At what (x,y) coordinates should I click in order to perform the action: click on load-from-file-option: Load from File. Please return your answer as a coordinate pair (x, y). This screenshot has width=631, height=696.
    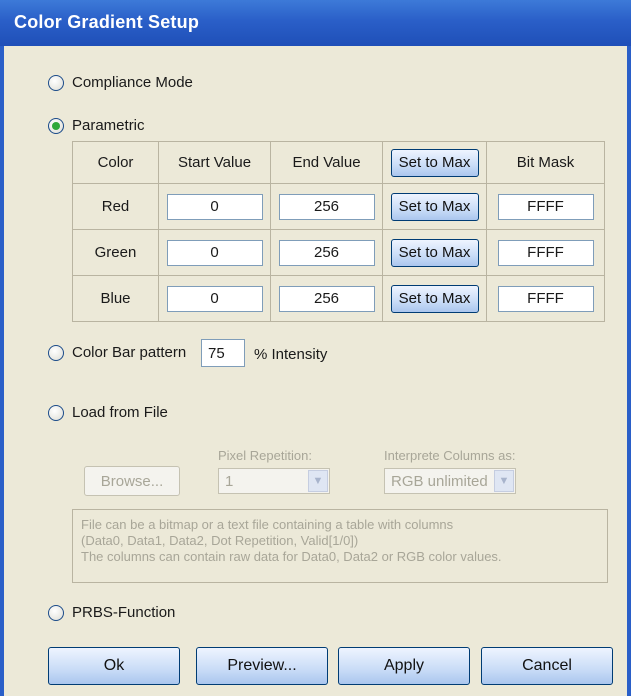
    Looking at the image, I should click on (108, 412).